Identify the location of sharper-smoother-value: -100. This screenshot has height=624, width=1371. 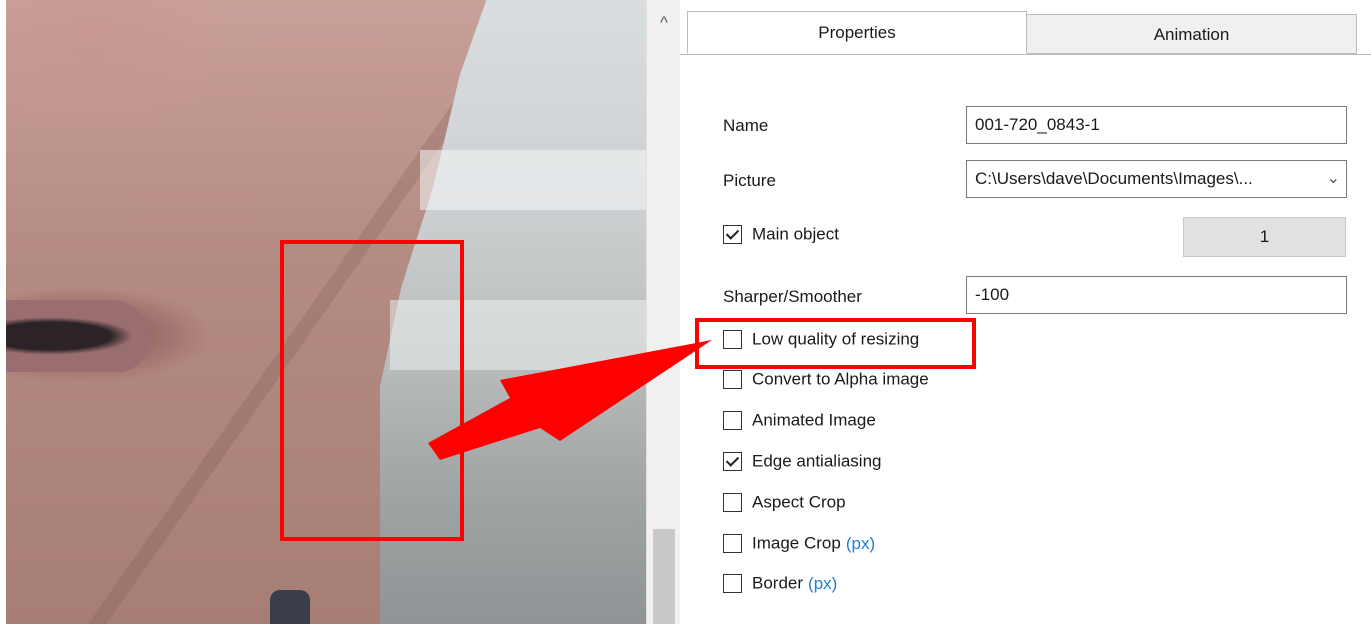
(992, 294).